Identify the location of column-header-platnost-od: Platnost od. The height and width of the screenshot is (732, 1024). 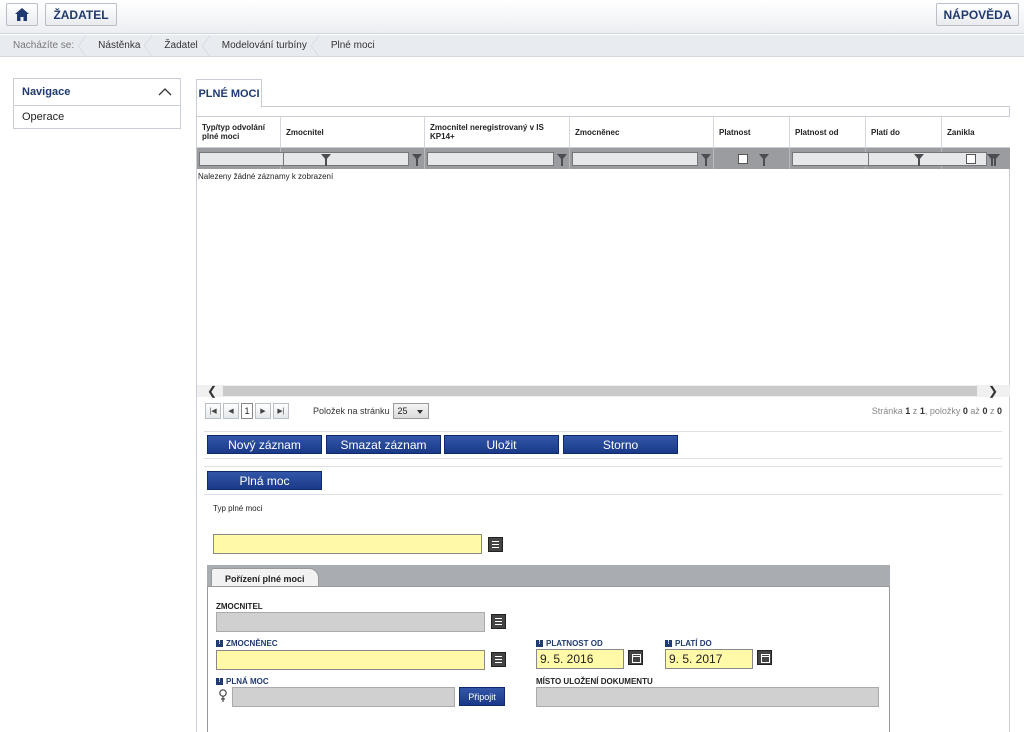
(828, 132).